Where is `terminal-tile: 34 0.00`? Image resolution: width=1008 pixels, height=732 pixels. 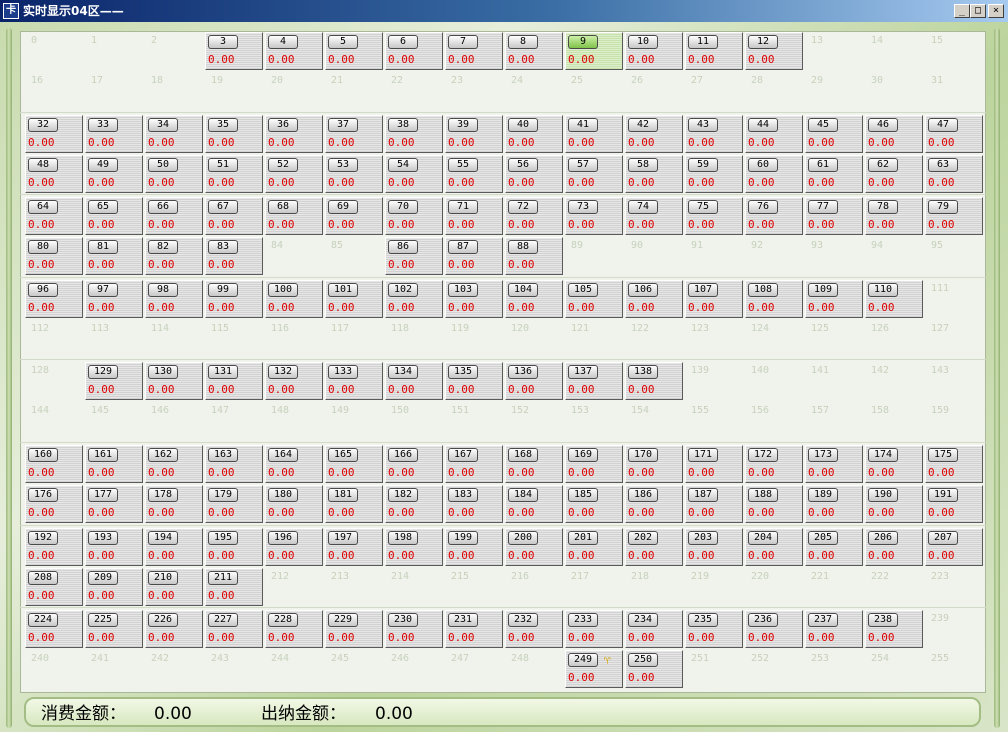
terminal-tile: 34 0.00 is located at coordinates (174, 134).